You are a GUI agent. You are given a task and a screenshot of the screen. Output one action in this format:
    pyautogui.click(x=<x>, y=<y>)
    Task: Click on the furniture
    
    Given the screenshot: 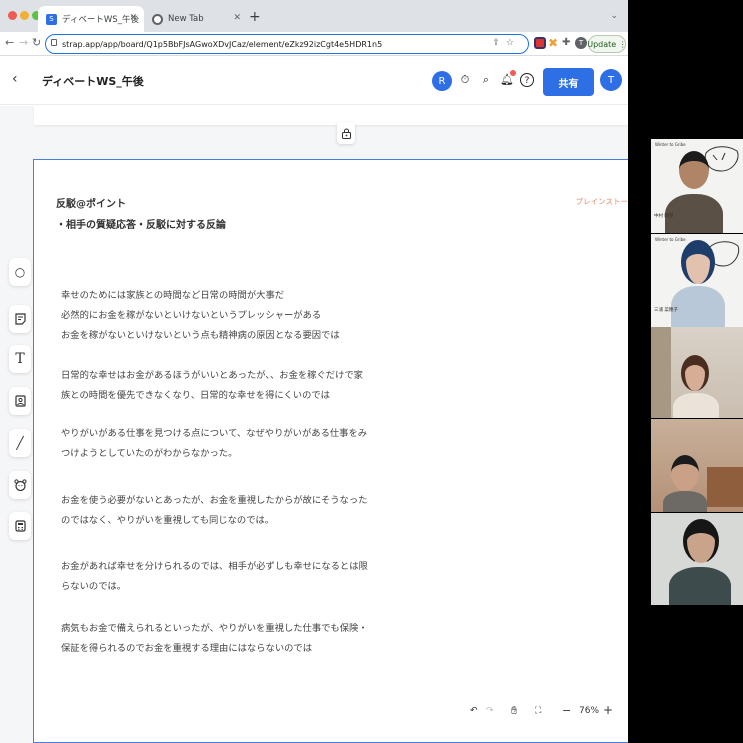 What is the action you would take?
    pyautogui.click(x=725, y=487)
    